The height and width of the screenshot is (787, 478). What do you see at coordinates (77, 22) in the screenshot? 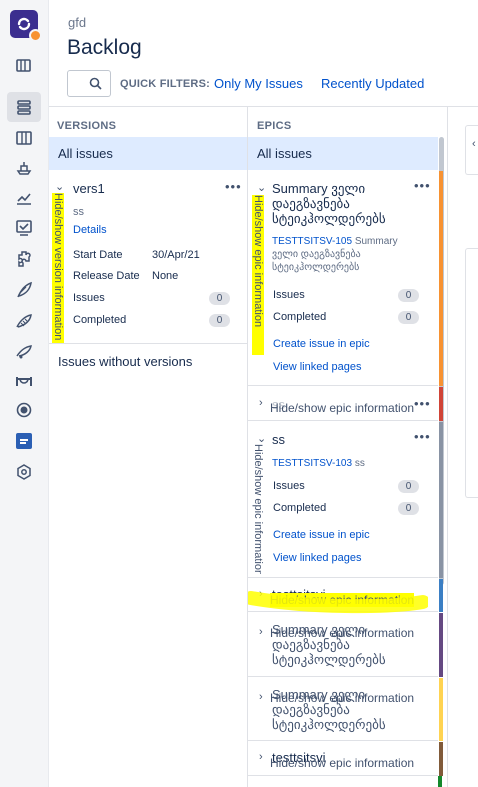
I see `breadcrumb: gfd` at bounding box center [77, 22].